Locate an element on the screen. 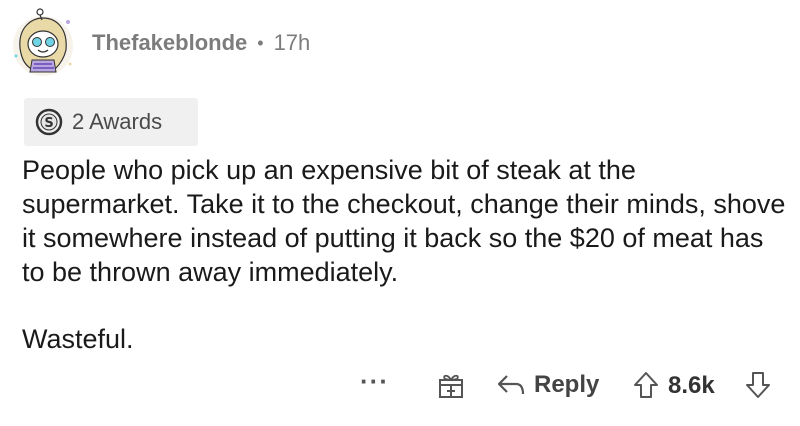 This screenshot has height=426, width=800. svg-text: S is located at coordinates (48, 123).